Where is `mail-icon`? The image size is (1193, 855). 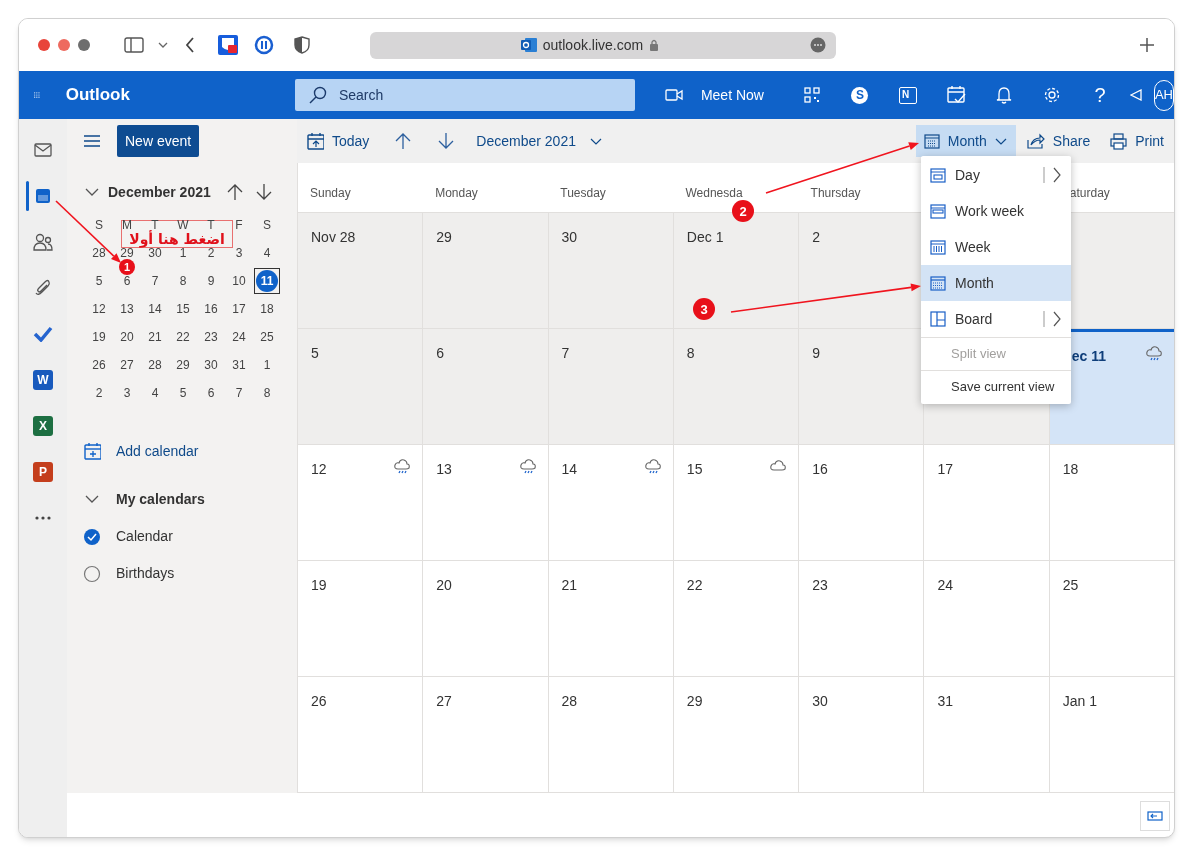
mail-icon is located at coordinates (43, 150).